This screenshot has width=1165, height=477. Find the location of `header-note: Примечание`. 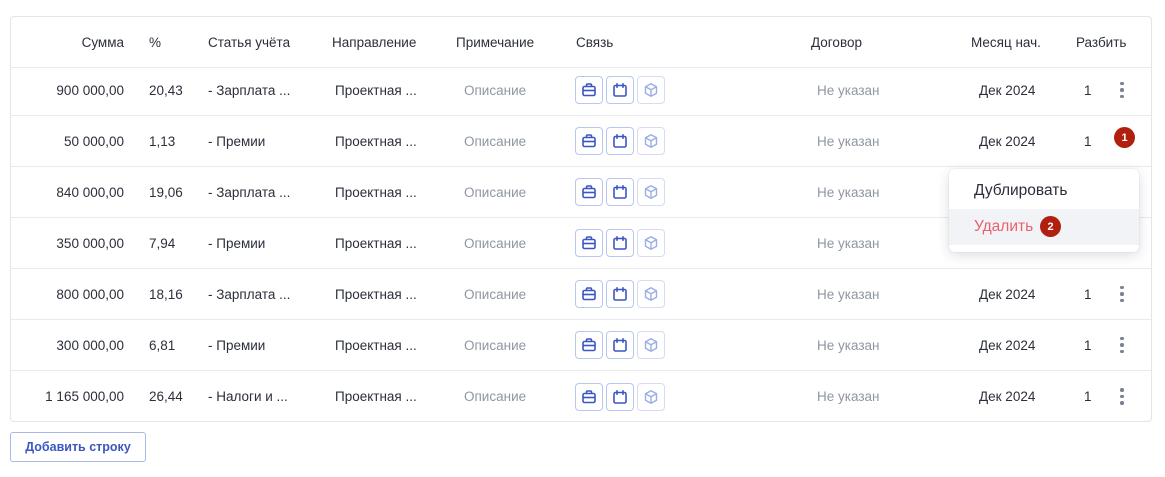

header-note: Примечание is located at coordinates (495, 42).